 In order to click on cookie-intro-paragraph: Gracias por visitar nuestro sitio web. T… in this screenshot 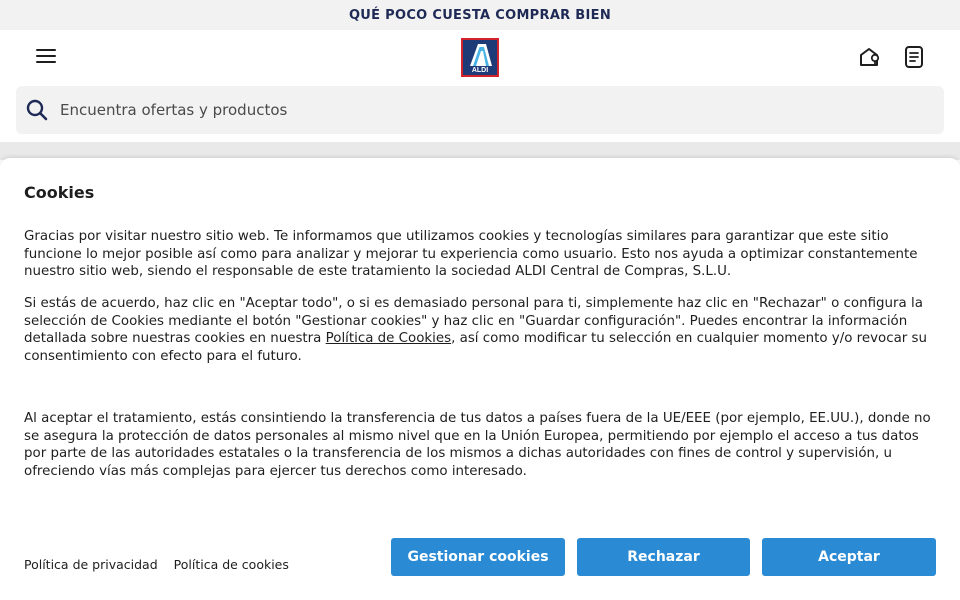, I will do `click(471, 254)`.